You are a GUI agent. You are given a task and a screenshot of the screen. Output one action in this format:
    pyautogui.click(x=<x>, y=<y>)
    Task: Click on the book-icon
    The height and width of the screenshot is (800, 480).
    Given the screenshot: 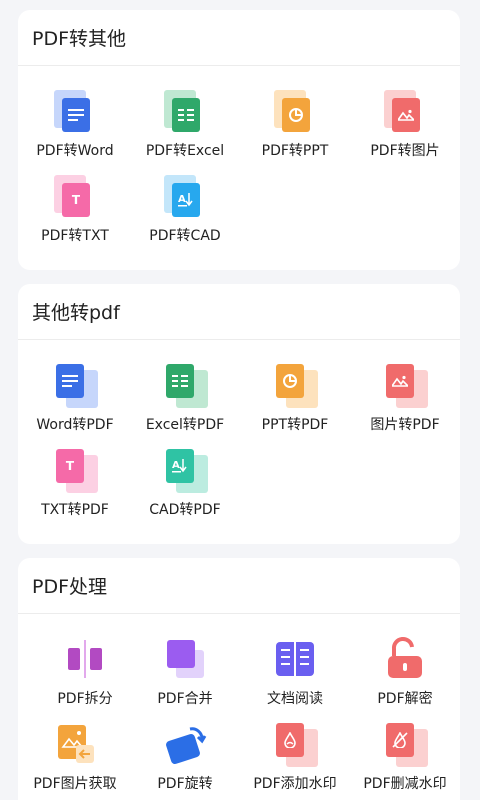 What is the action you would take?
    pyautogui.click(x=295, y=659)
    